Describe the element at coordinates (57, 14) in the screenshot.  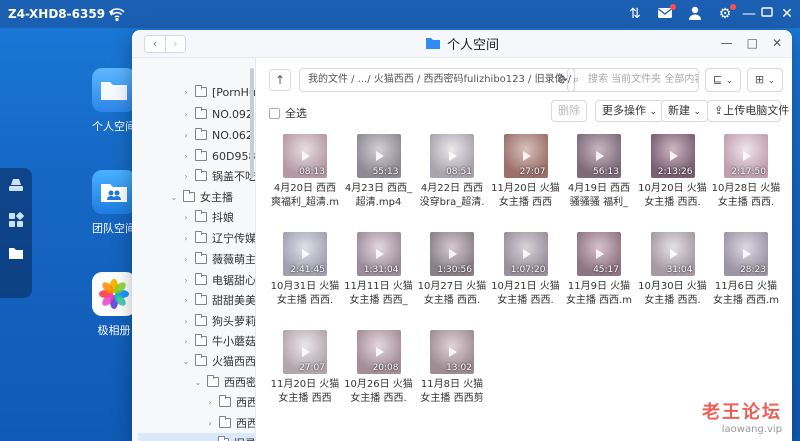
I see `device-selector: Z4-XHD8-6359 ▾` at that location.